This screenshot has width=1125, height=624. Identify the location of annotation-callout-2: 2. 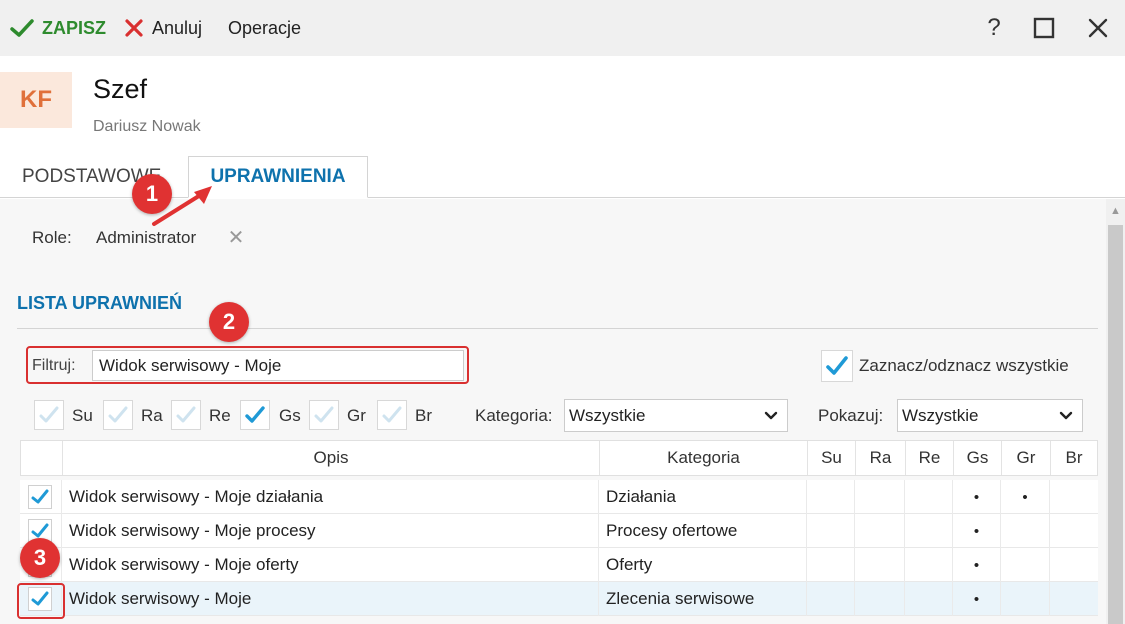
(229, 322).